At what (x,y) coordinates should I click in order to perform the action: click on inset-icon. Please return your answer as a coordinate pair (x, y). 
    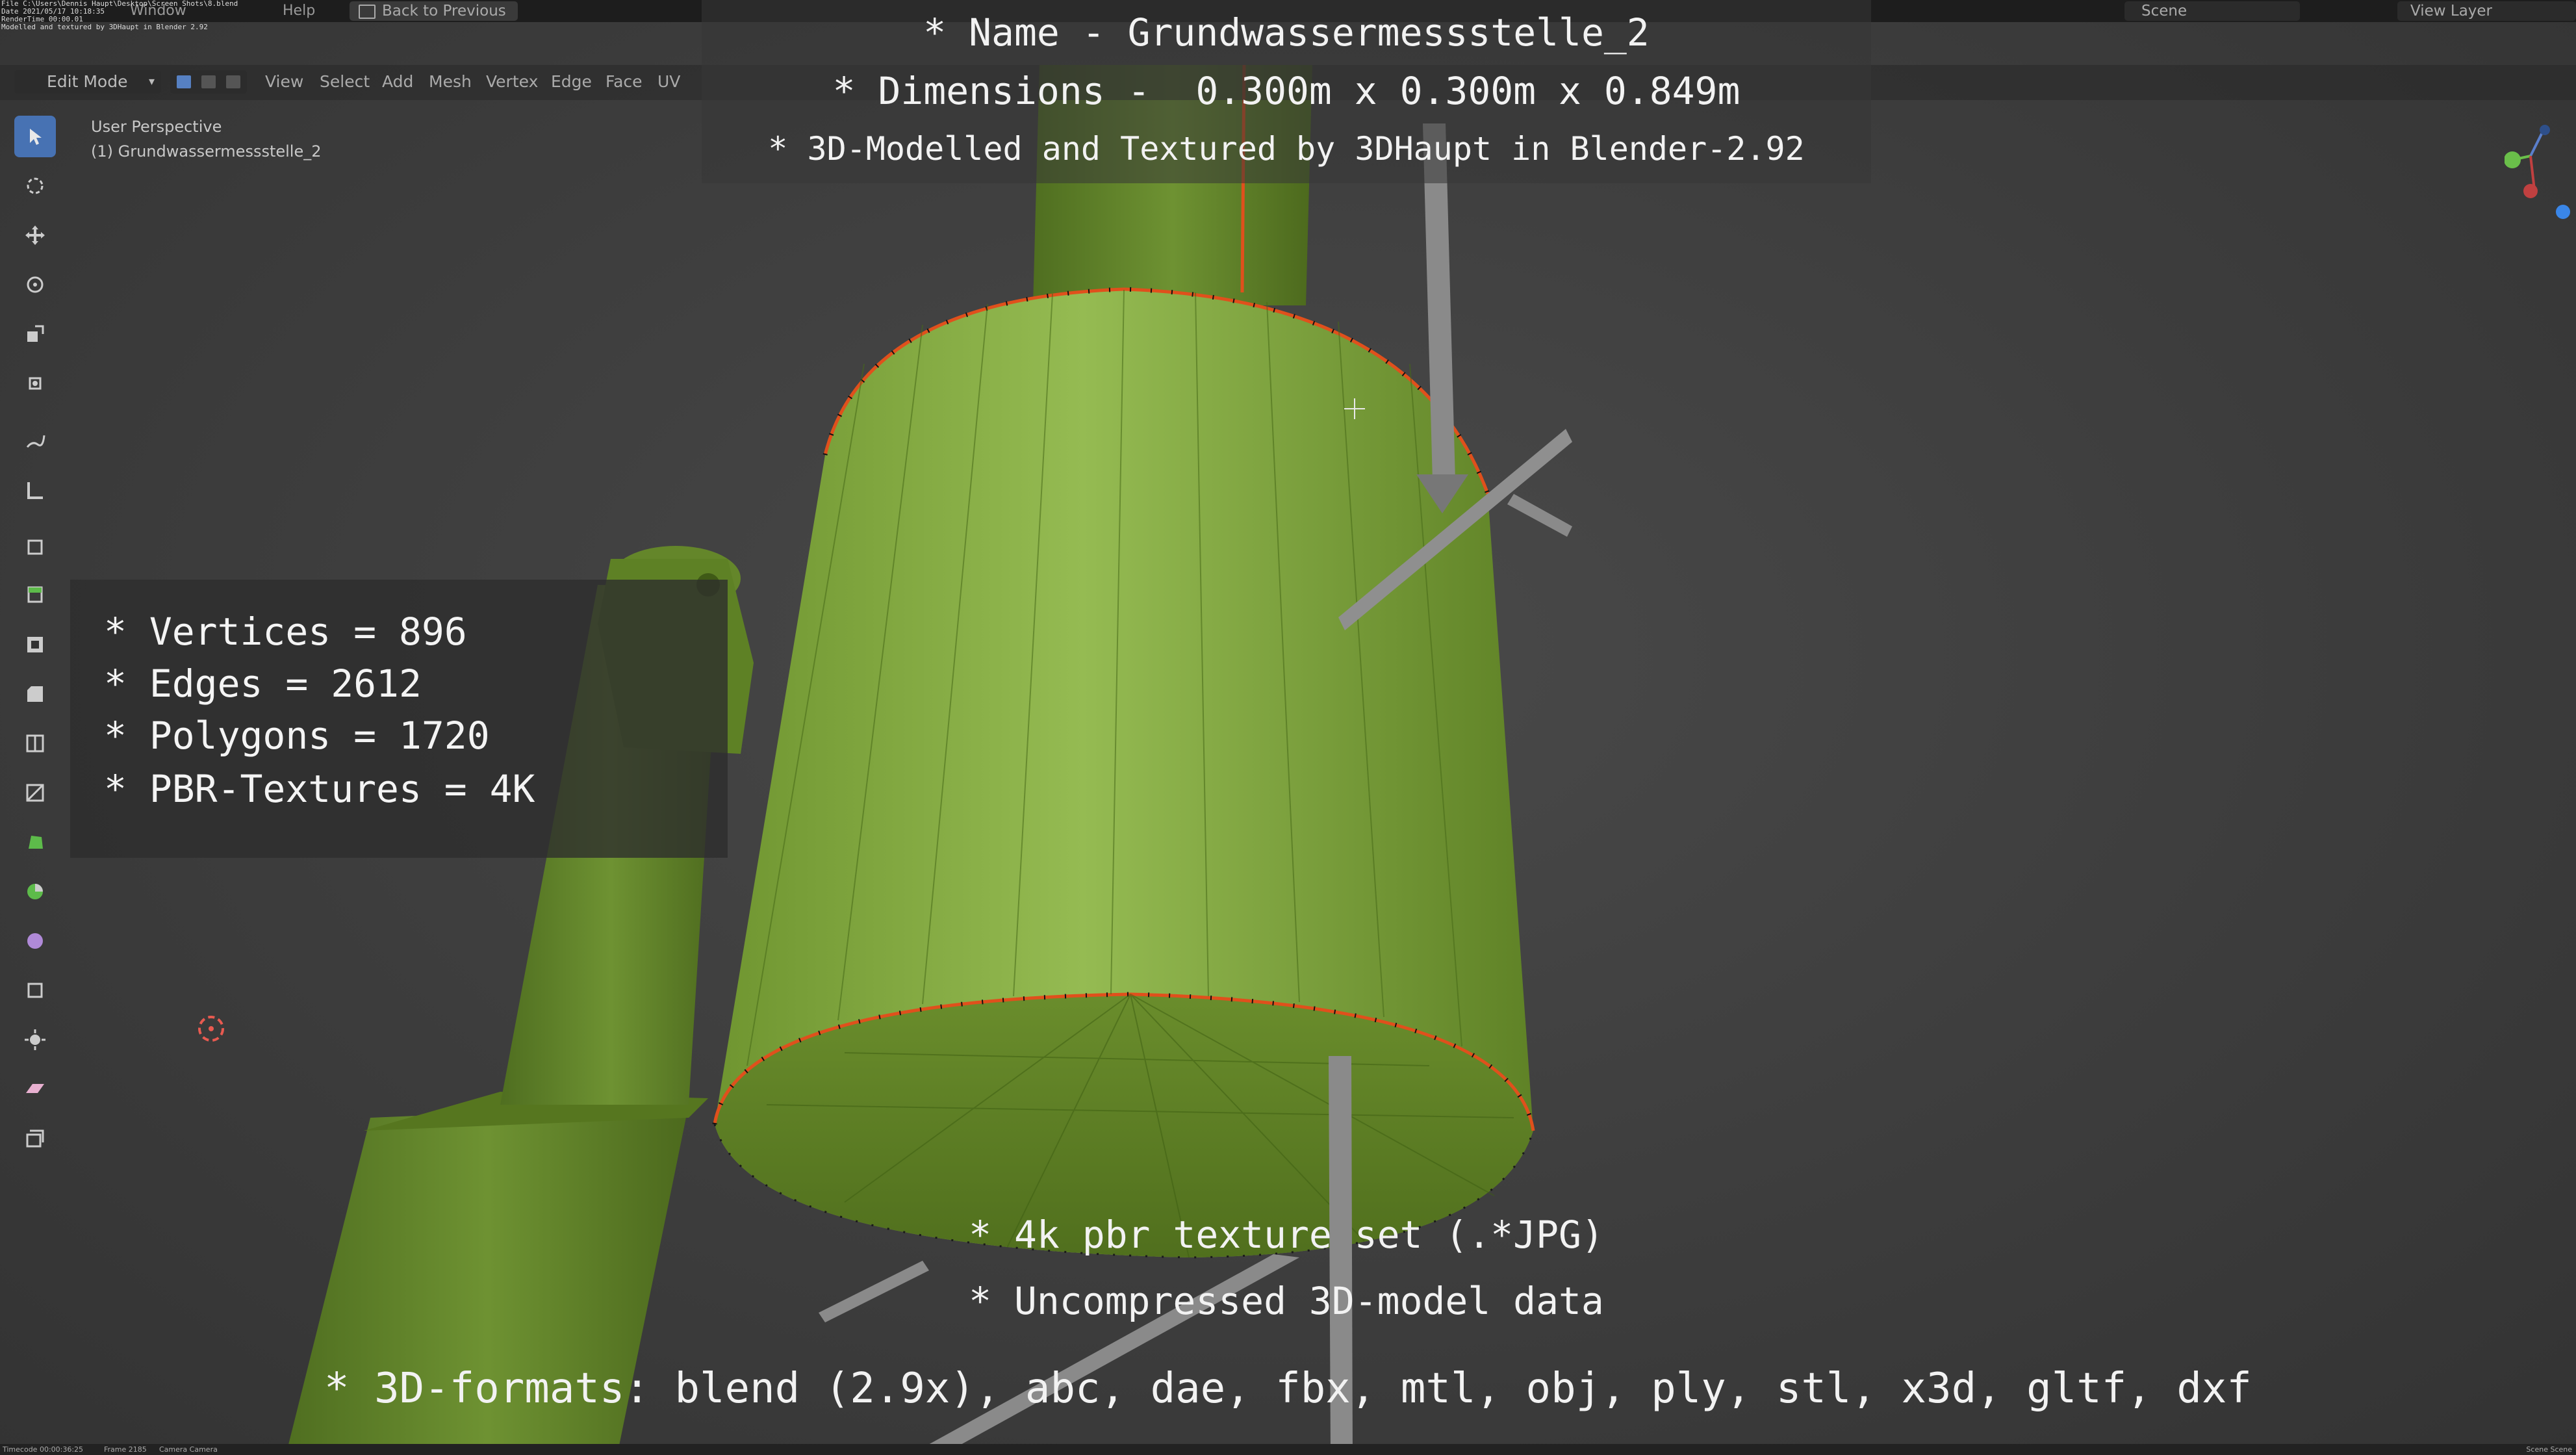
    Looking at the image, I should click on (35, 645).